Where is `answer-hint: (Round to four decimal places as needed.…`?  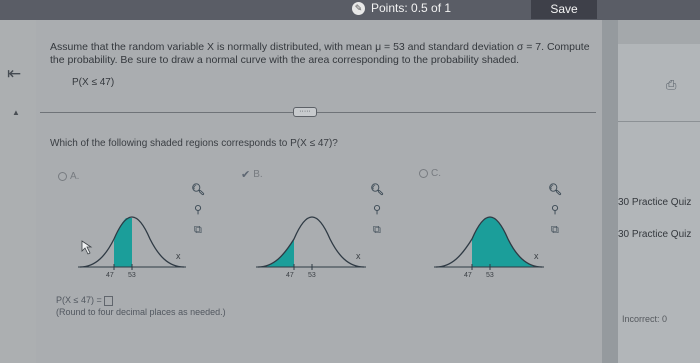 answer-hint: (Round to four decimal places as needed.… is located at coordinates (141, 312).